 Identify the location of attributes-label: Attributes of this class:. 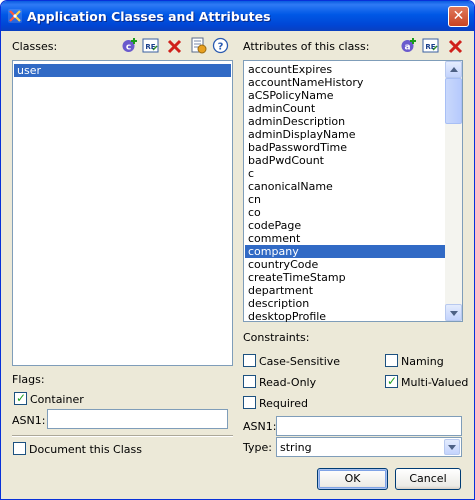
(306, 46).